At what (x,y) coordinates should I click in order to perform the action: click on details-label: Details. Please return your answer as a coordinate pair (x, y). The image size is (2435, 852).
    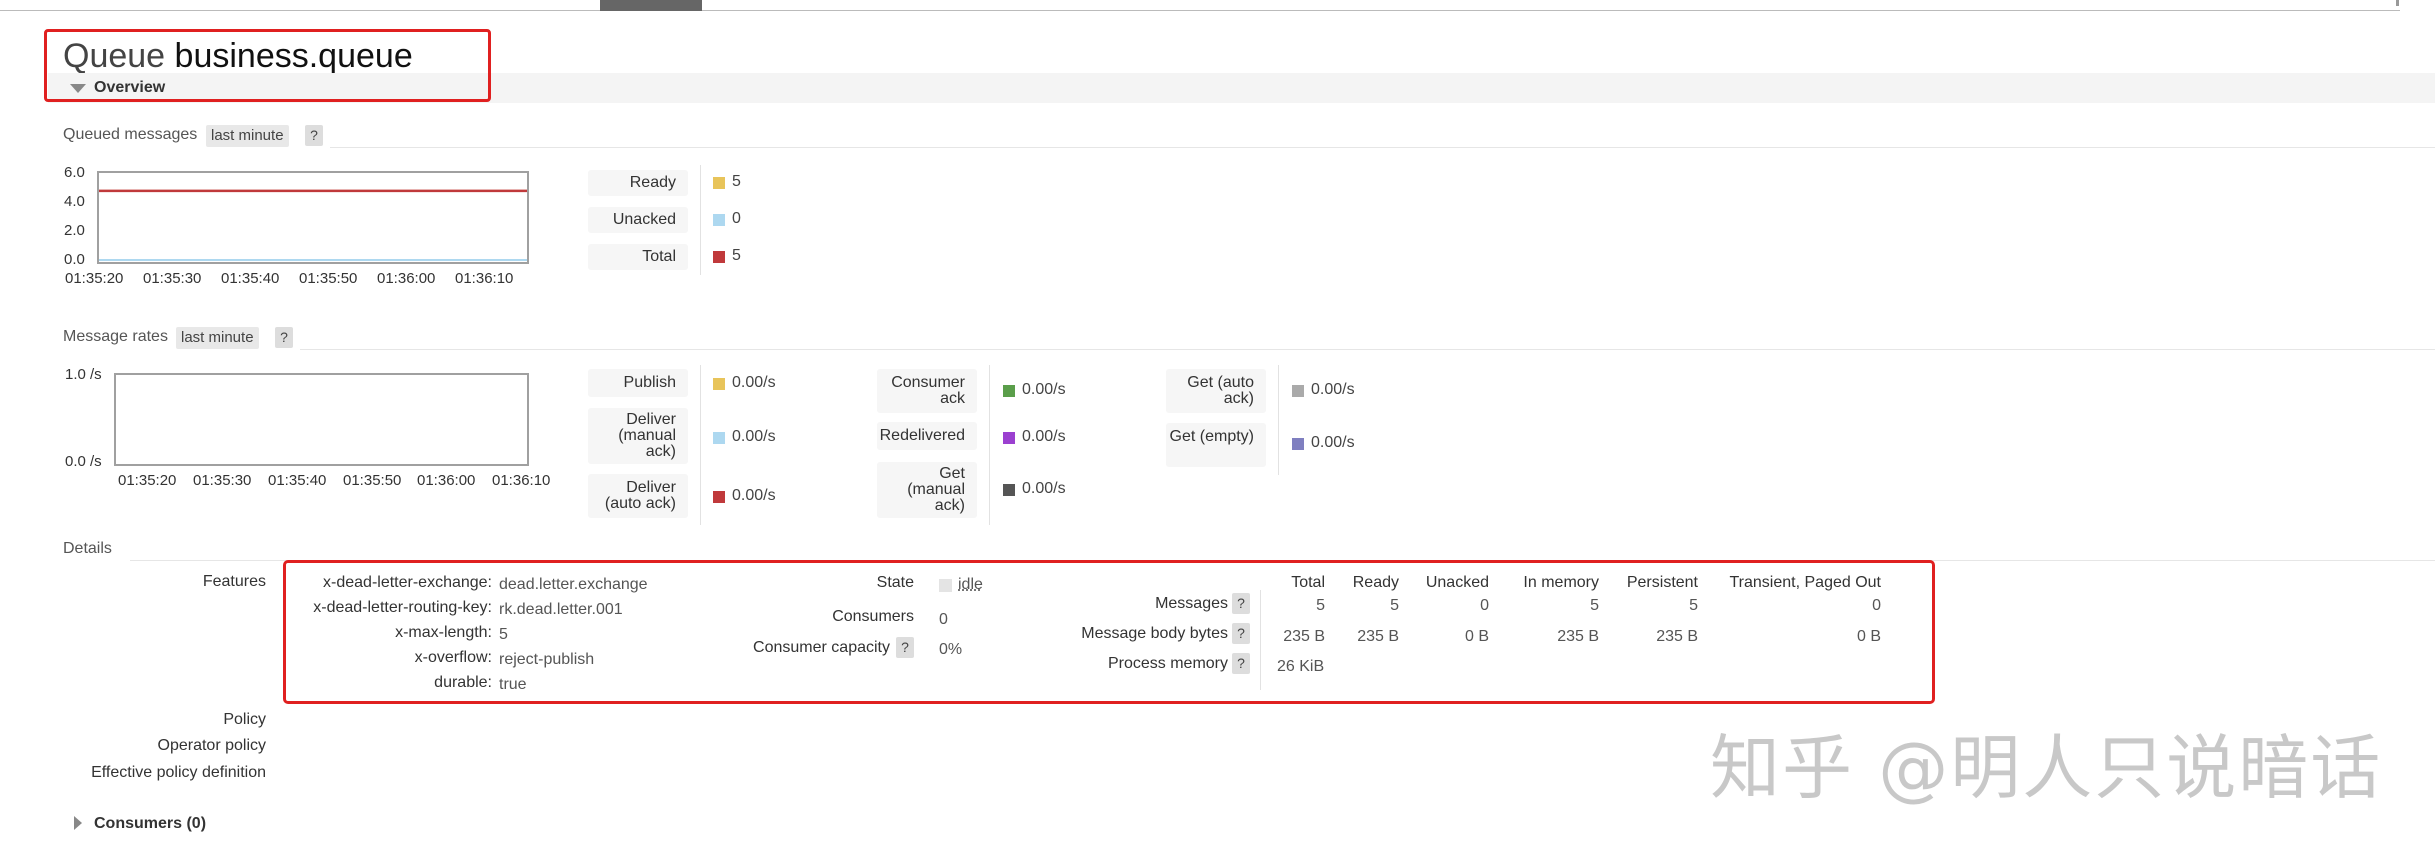
    Looking at the image, I should click on (87, 548).